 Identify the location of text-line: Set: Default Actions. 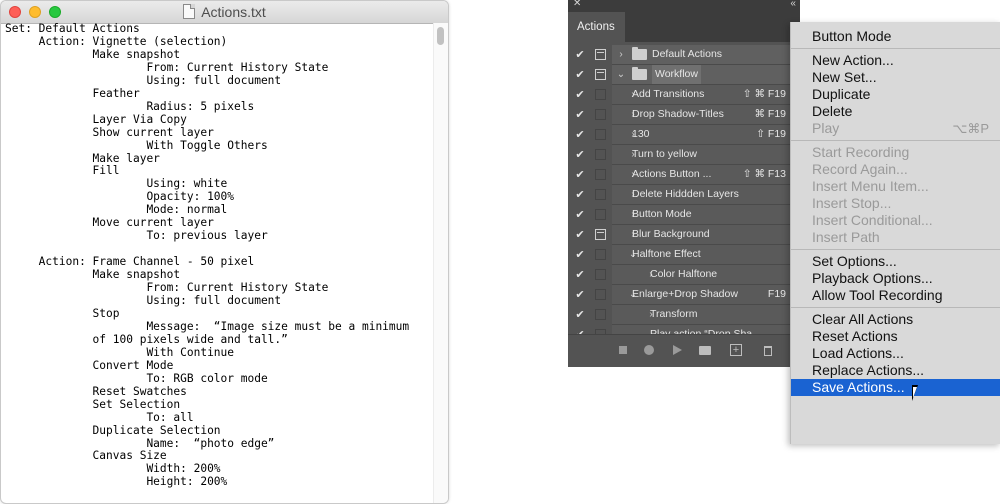
(72, 29).